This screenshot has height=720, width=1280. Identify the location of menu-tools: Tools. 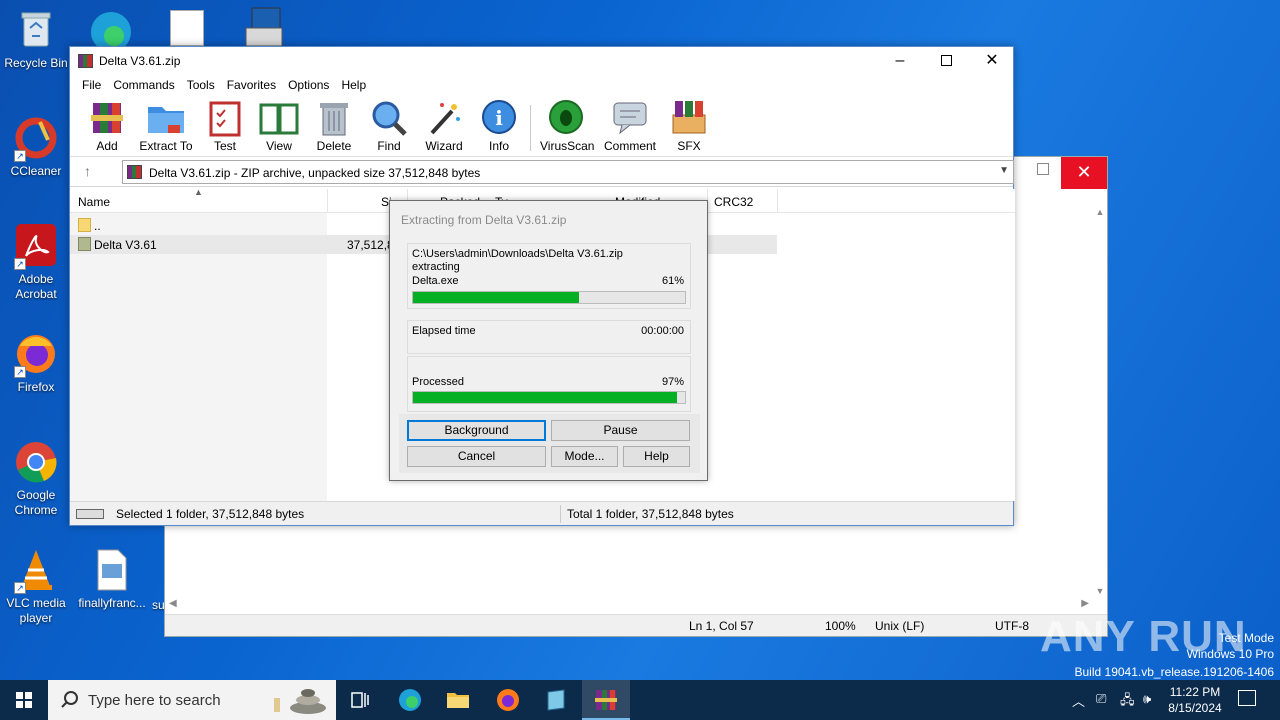
(201, 83).